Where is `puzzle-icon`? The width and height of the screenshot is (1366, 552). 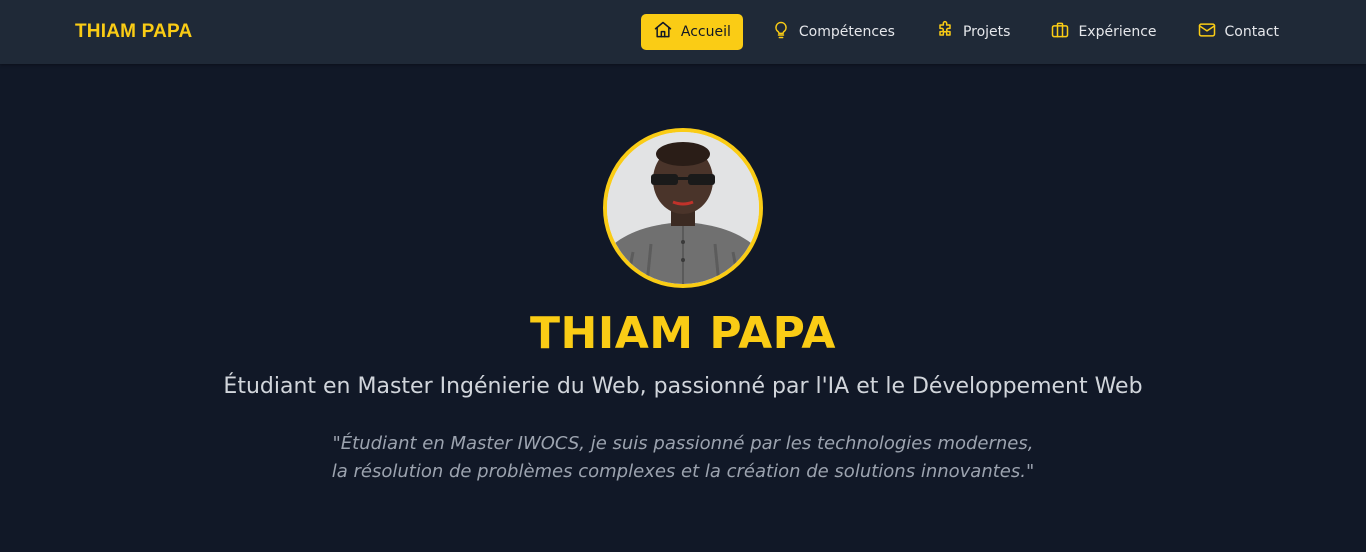
puzzle-icon is located at coordinates (949, 32).